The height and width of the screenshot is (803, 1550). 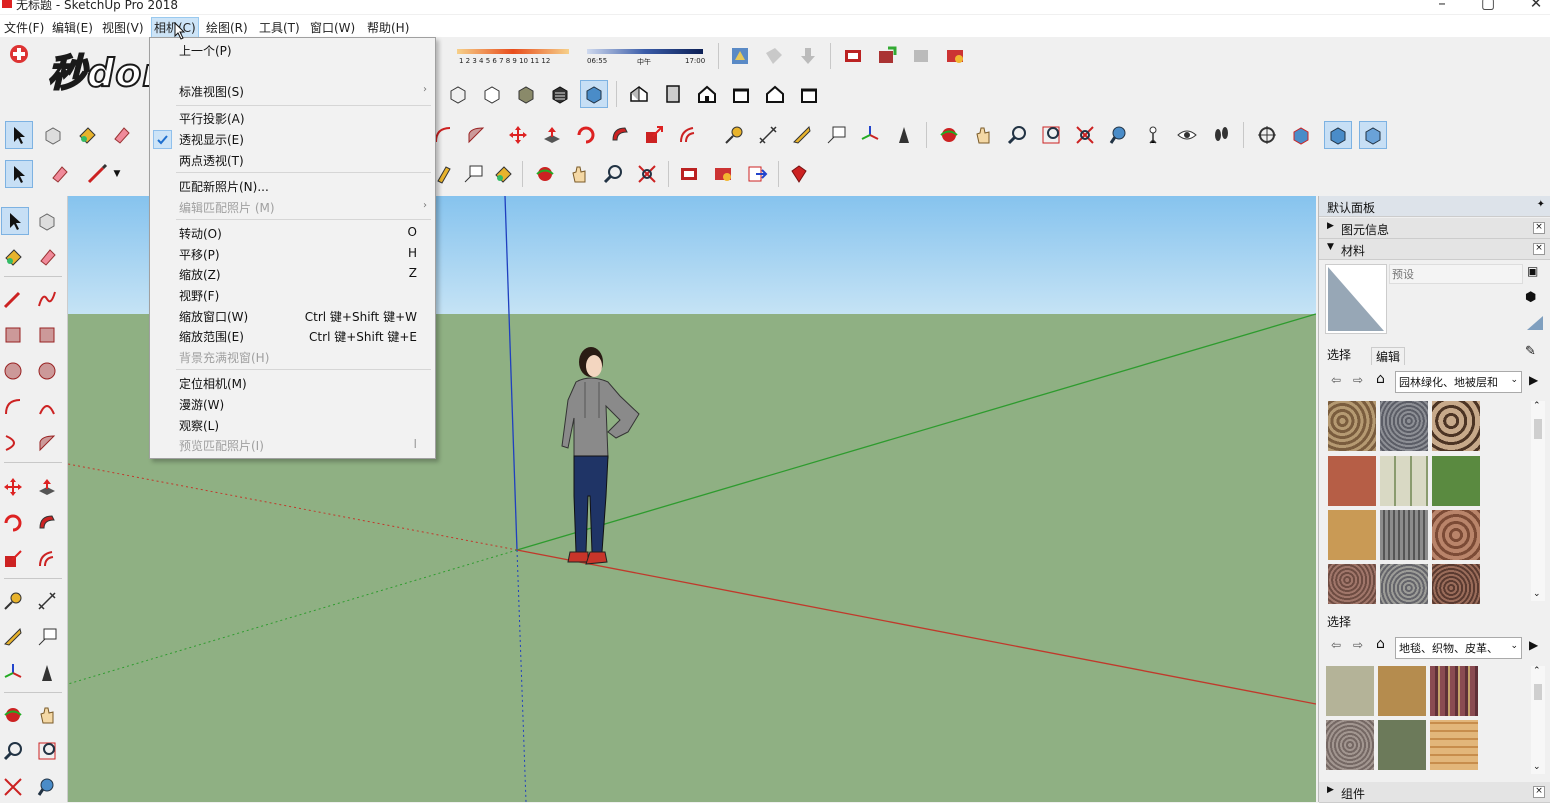 I want to click on menu-item-perspective: 透视显示(E), so click(x=292, y=139).